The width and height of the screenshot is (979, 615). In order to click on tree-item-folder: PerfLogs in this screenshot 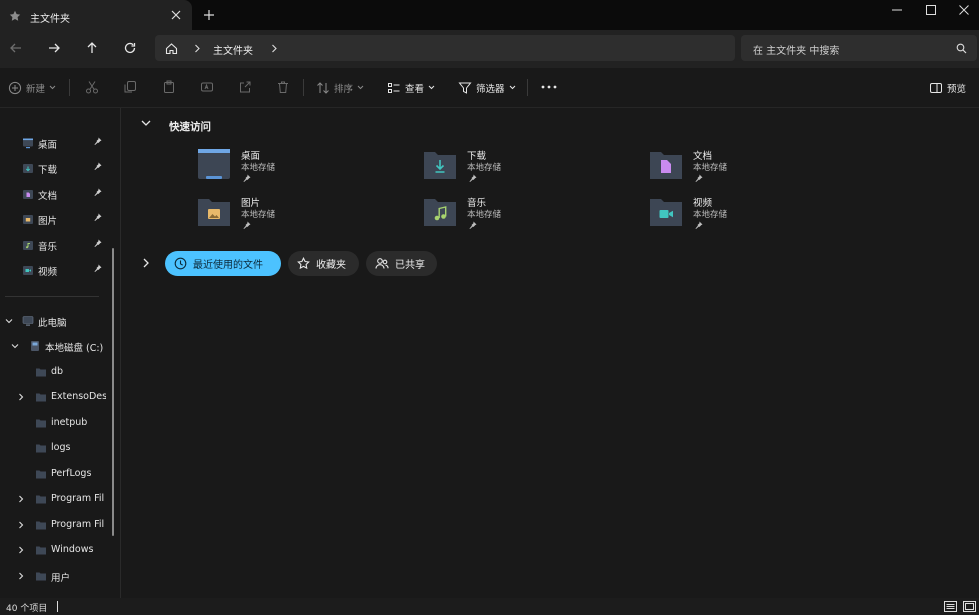, I will do `click(56, 474)`.